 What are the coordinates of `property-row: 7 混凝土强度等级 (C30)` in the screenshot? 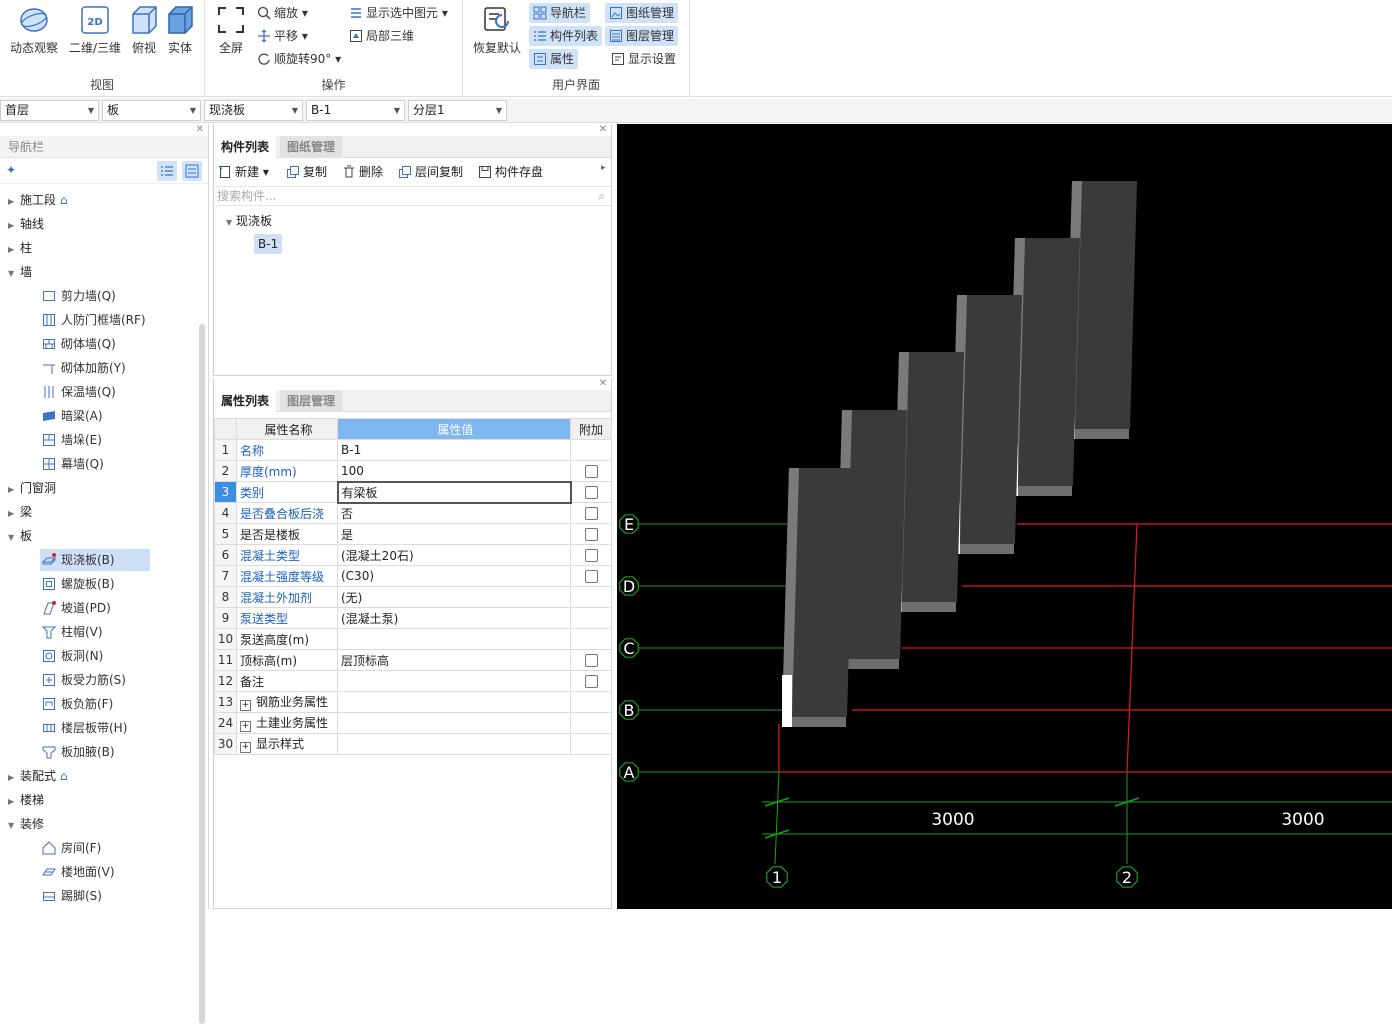 It's located at (413, 576).